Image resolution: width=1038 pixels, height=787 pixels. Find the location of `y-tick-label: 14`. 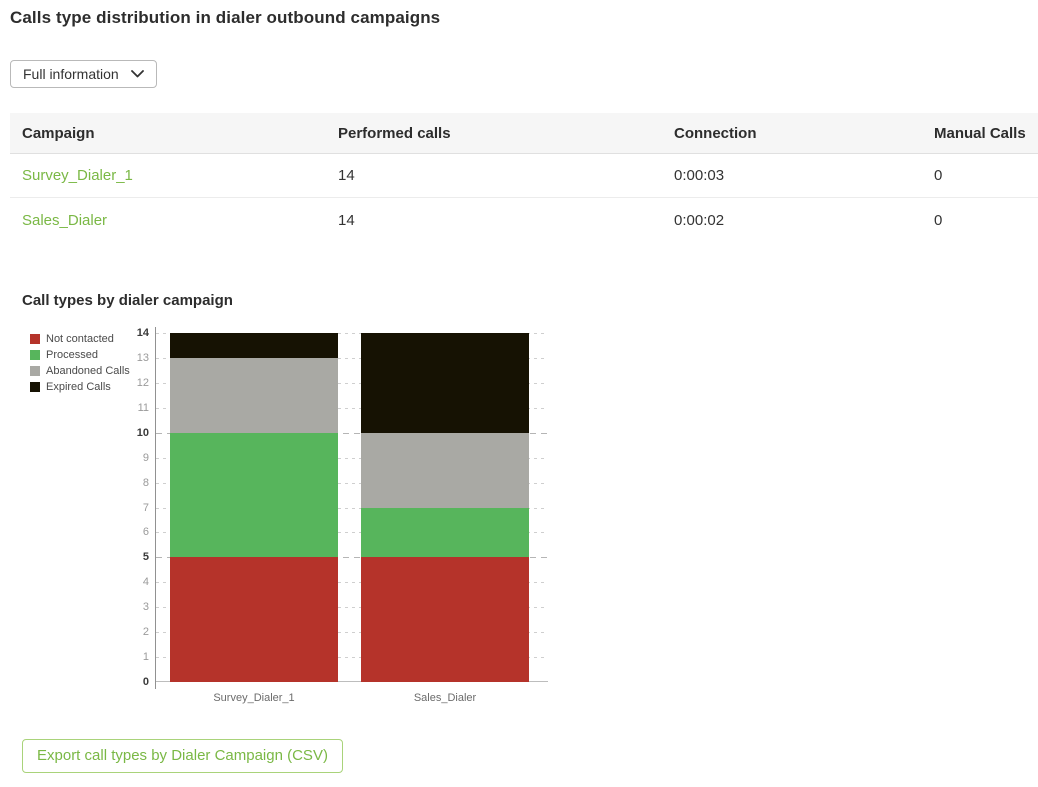

y-tick-label: 14 is located at coordinates (142, 333).